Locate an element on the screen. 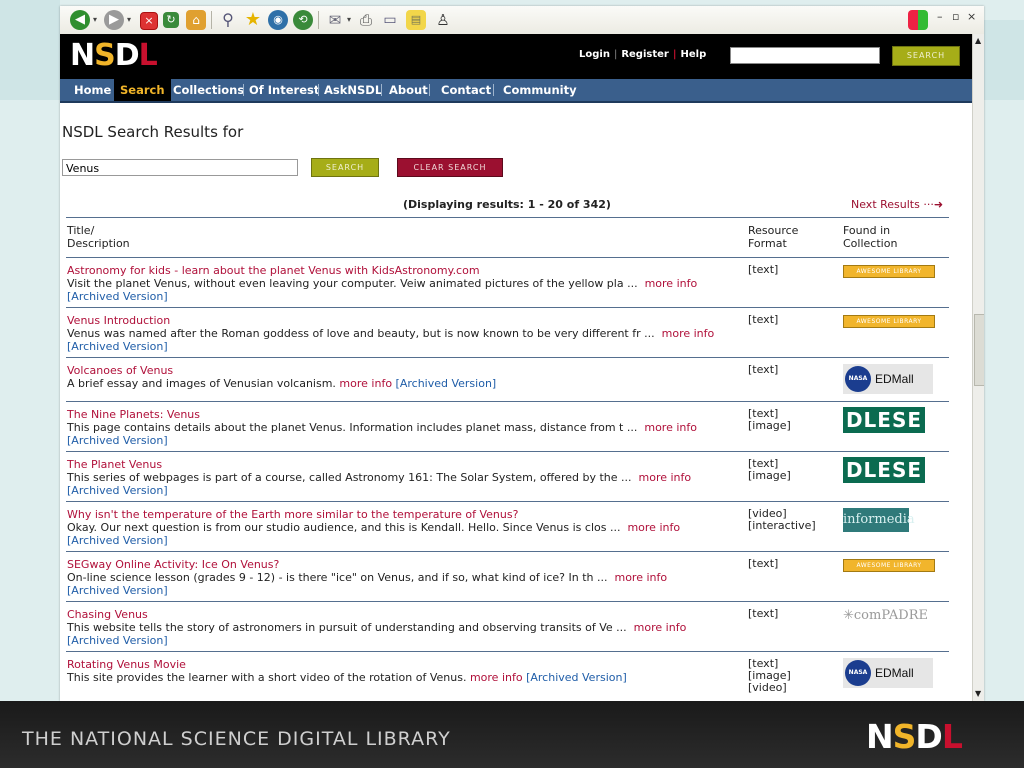  scroll-down-icon: ▼ is located at coordinates (978, 693).